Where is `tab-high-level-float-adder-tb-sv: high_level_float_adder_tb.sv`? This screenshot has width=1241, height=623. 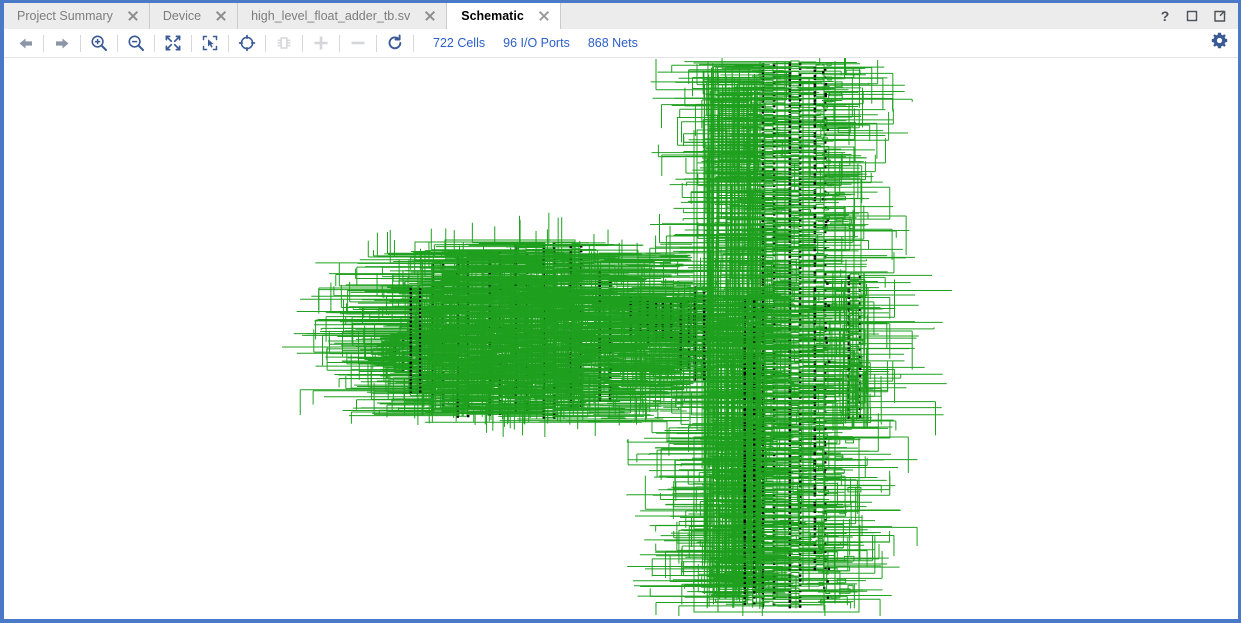
tab-high-level-float-adder-tb-sv: high_level_float_adder_tb.sv is located at coordinates (343, 16).